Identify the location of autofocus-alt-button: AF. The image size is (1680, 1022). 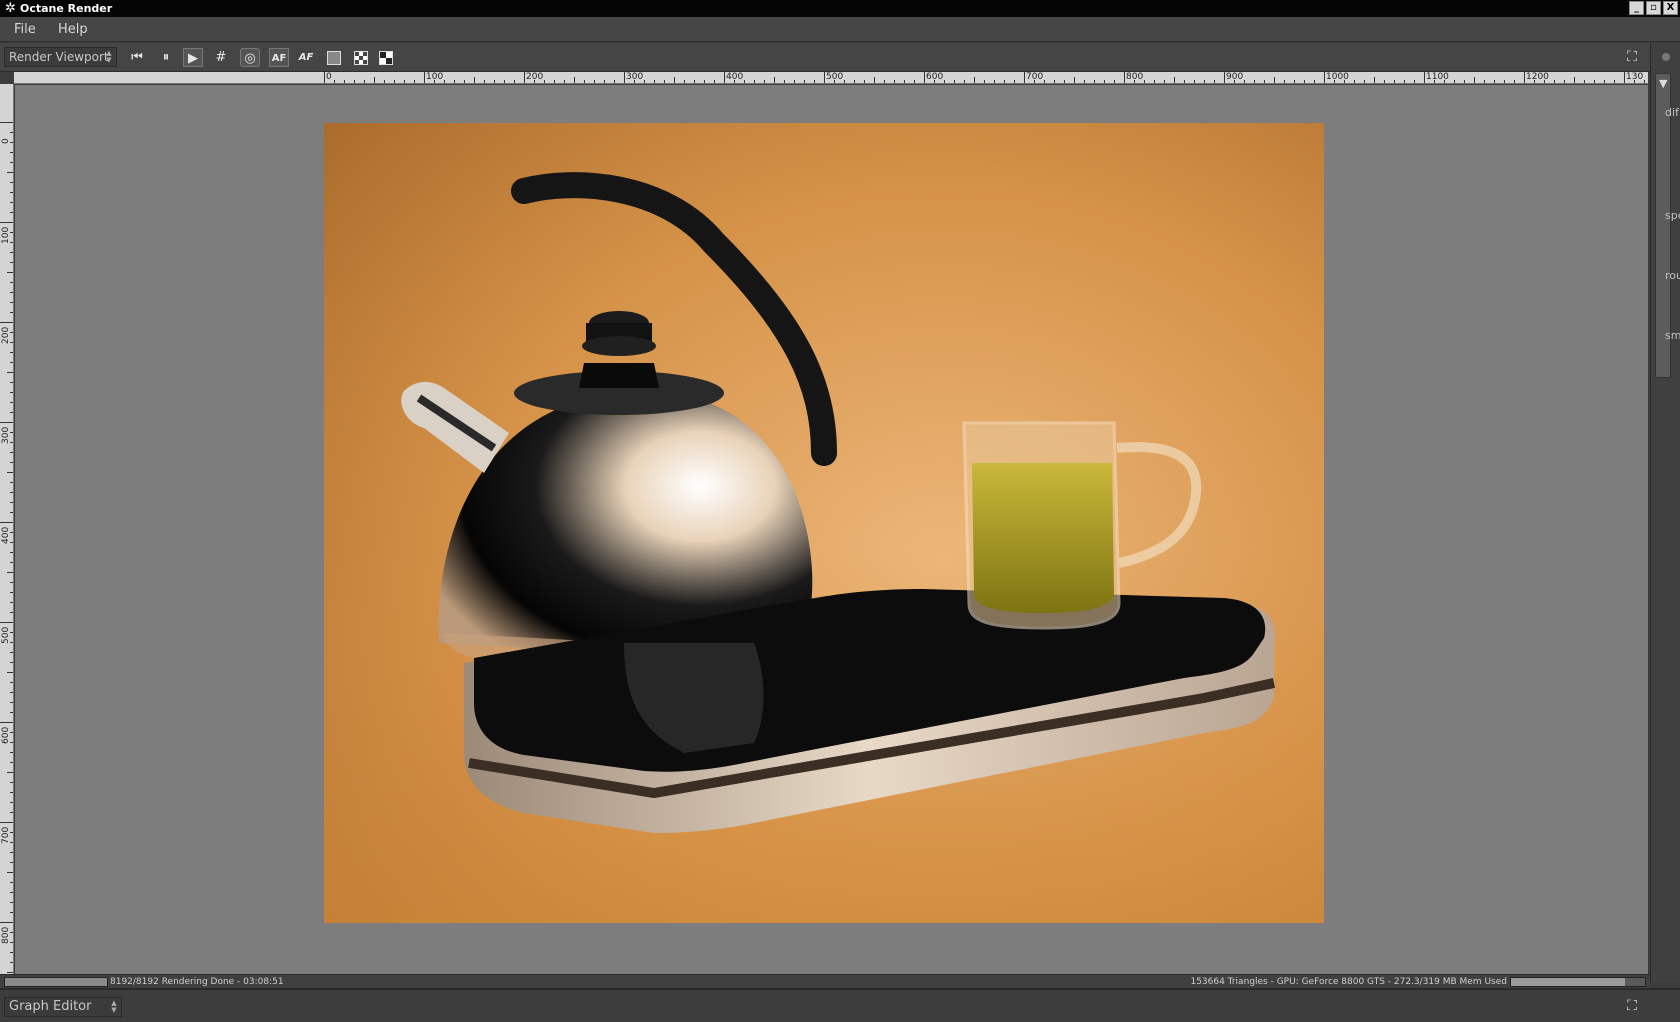
(306, 57).